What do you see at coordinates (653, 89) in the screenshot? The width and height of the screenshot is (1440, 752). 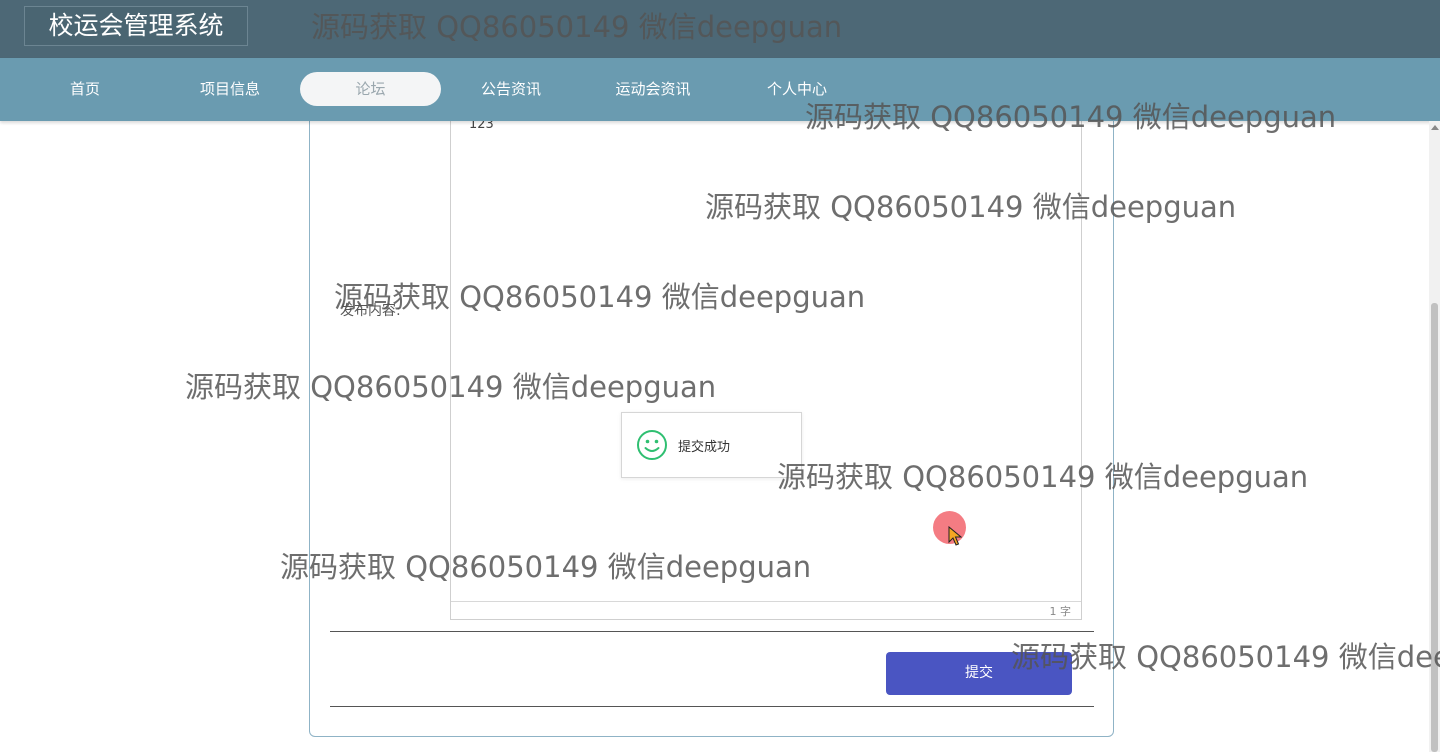 I see `nav-item-sports-news: 运动会资讯` at bounding box center [653, 89].